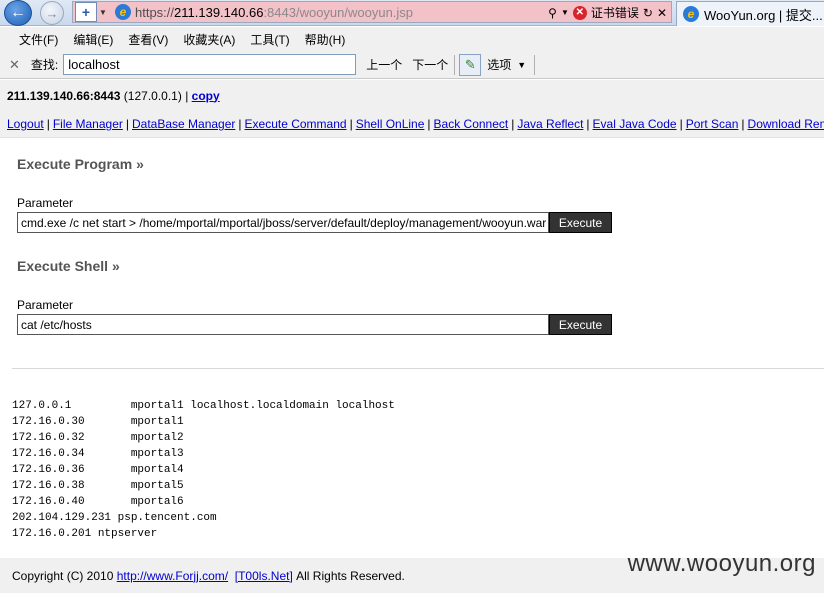 The height and width of the screenshot is (593, 824). I want to click on find-next-button: 下一个, so click(430, 64).